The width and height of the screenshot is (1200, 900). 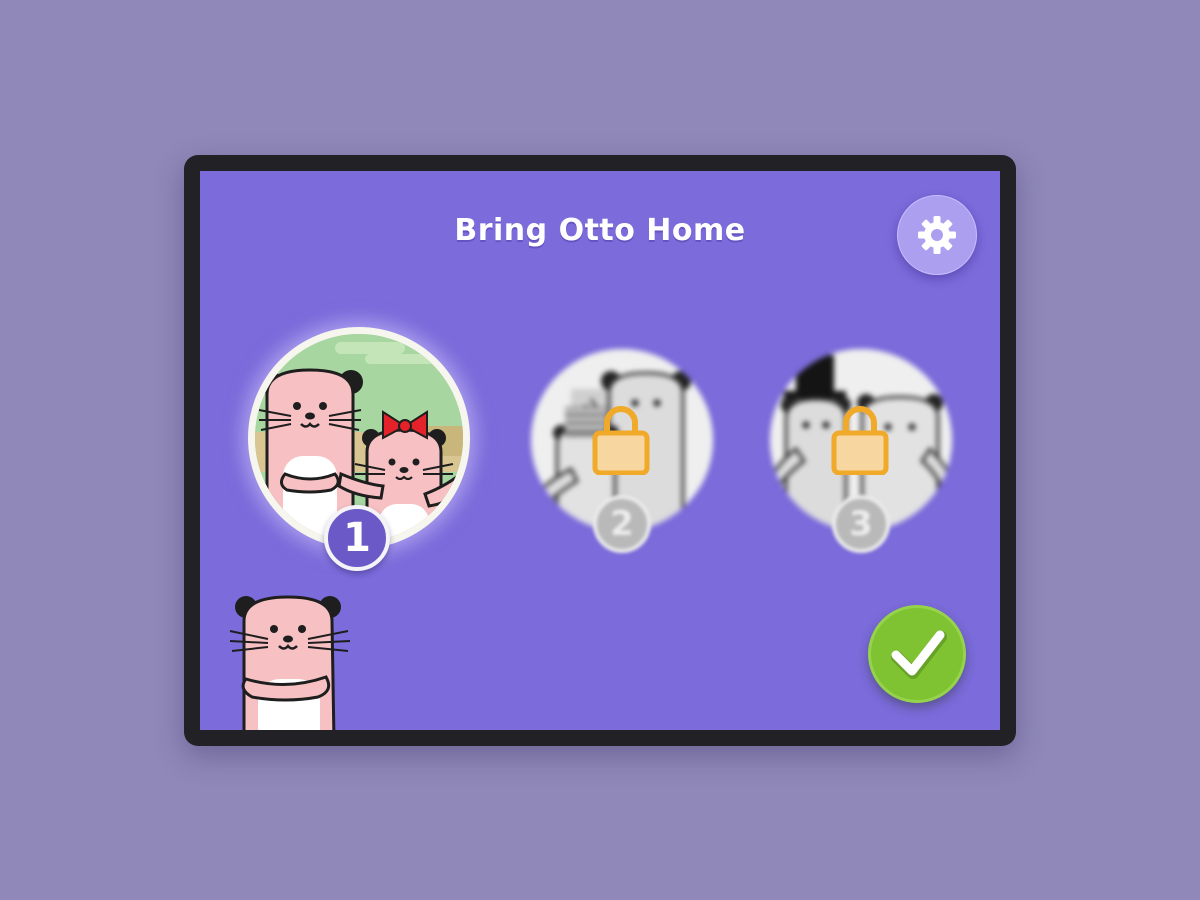 What do you see at coordinates (622, 524) in the screenshot?
I see `level-2-number-badge: 2` at bounding box center [622, 524].